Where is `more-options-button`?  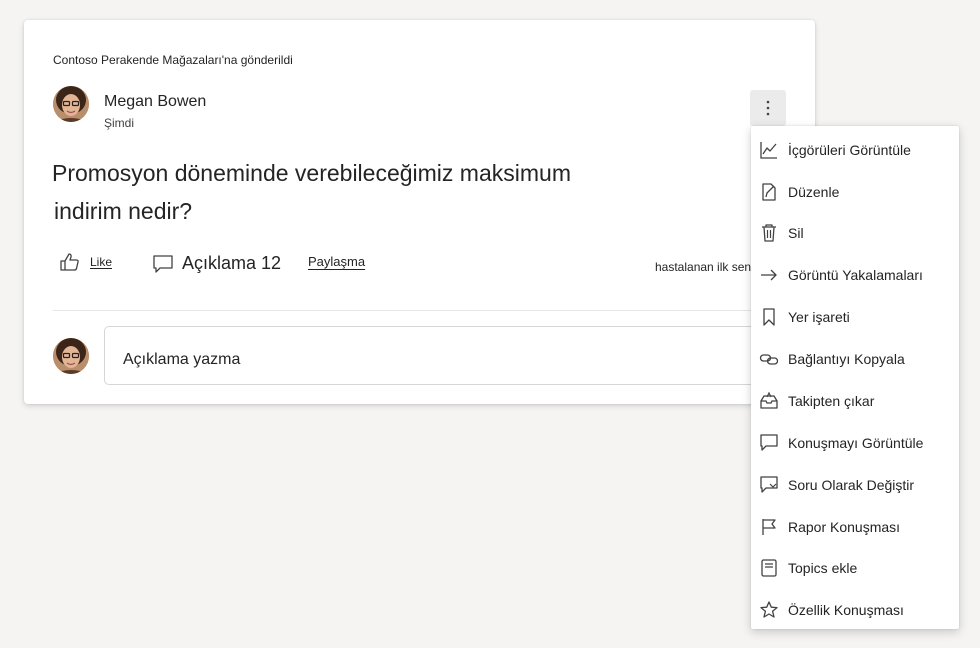 more-options-button is located at coordinates (768, 108).